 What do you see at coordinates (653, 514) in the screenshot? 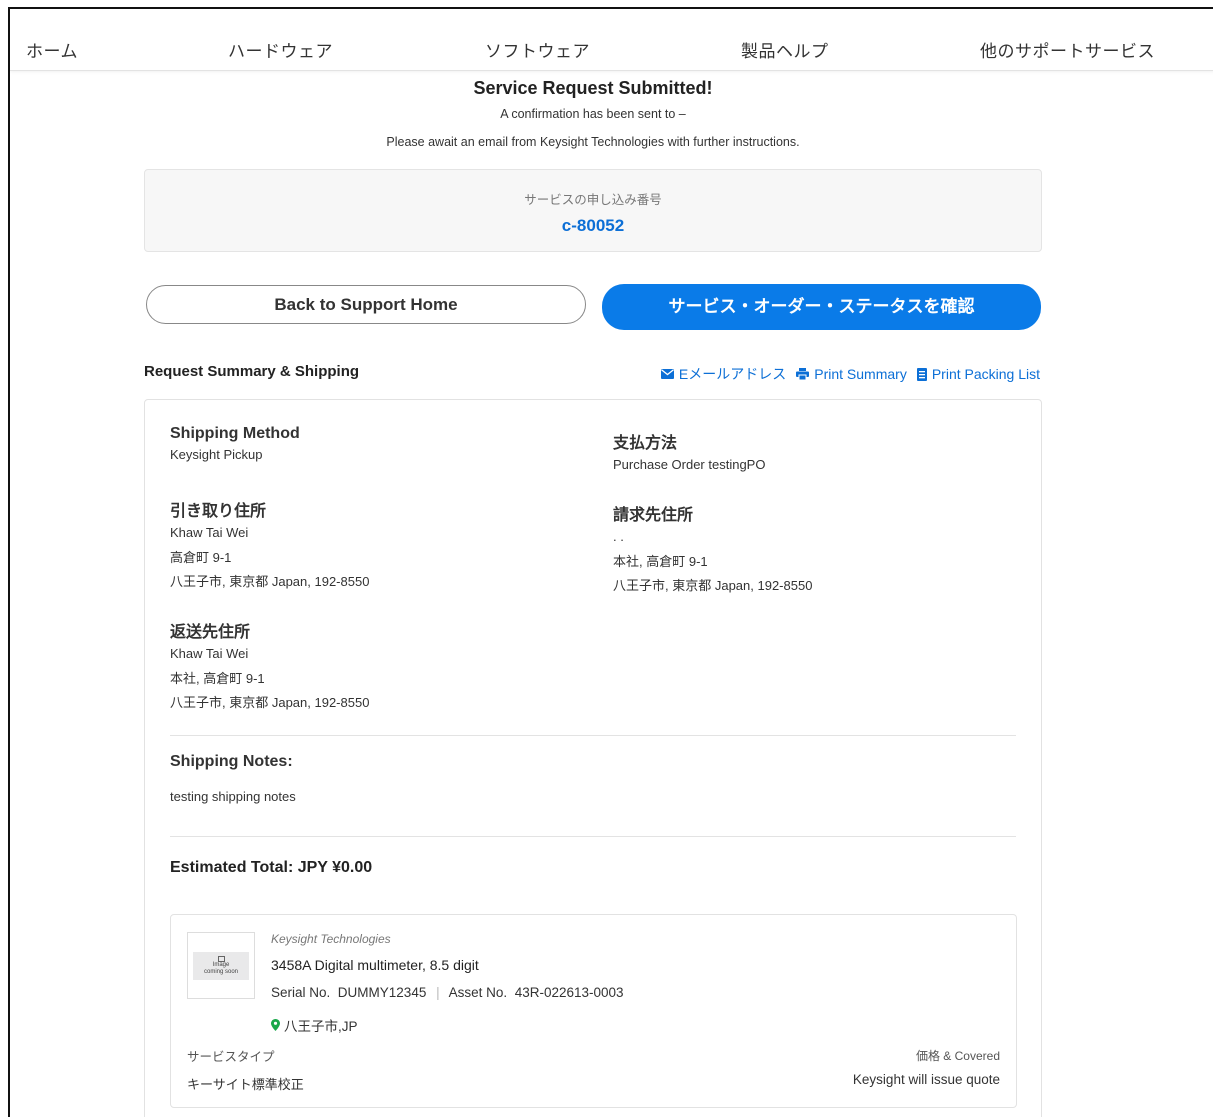
I see `billing-address-label: 請求先住所` at bounding box center [653, 514].